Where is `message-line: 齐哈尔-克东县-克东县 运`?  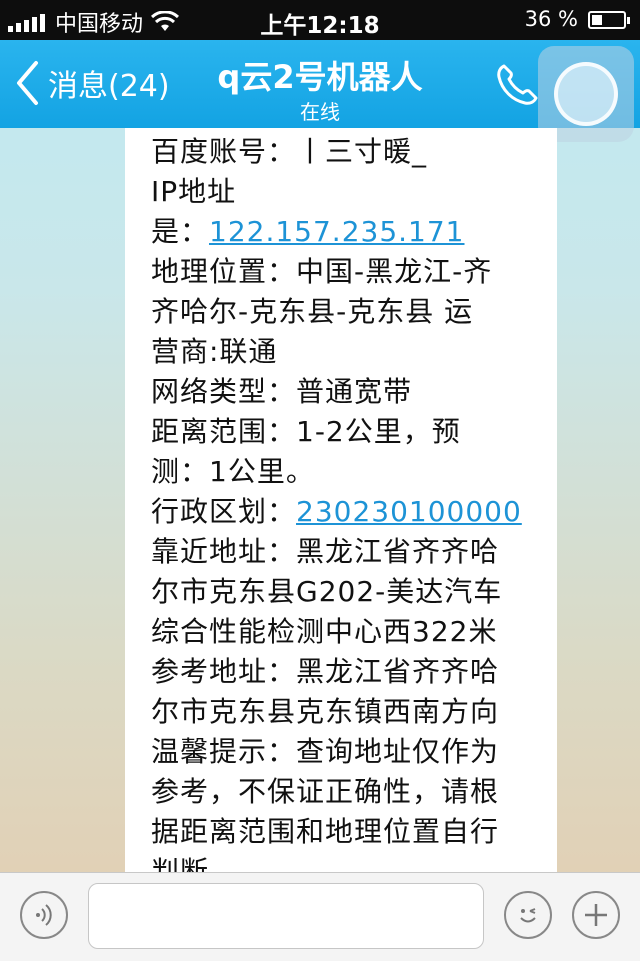
message-line: 齐哈尔-克东县-克东县 运 is located at coordinates (312, 312).